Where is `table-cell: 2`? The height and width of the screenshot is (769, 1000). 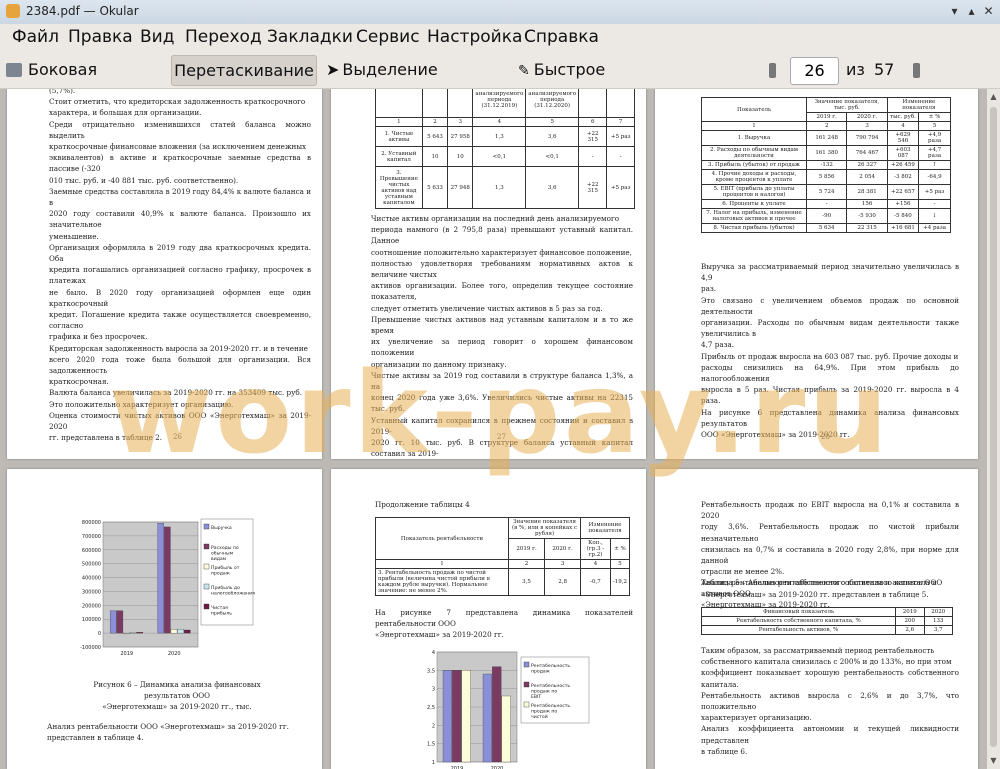 table-cell: 2 is located at coordinates (435, 122).